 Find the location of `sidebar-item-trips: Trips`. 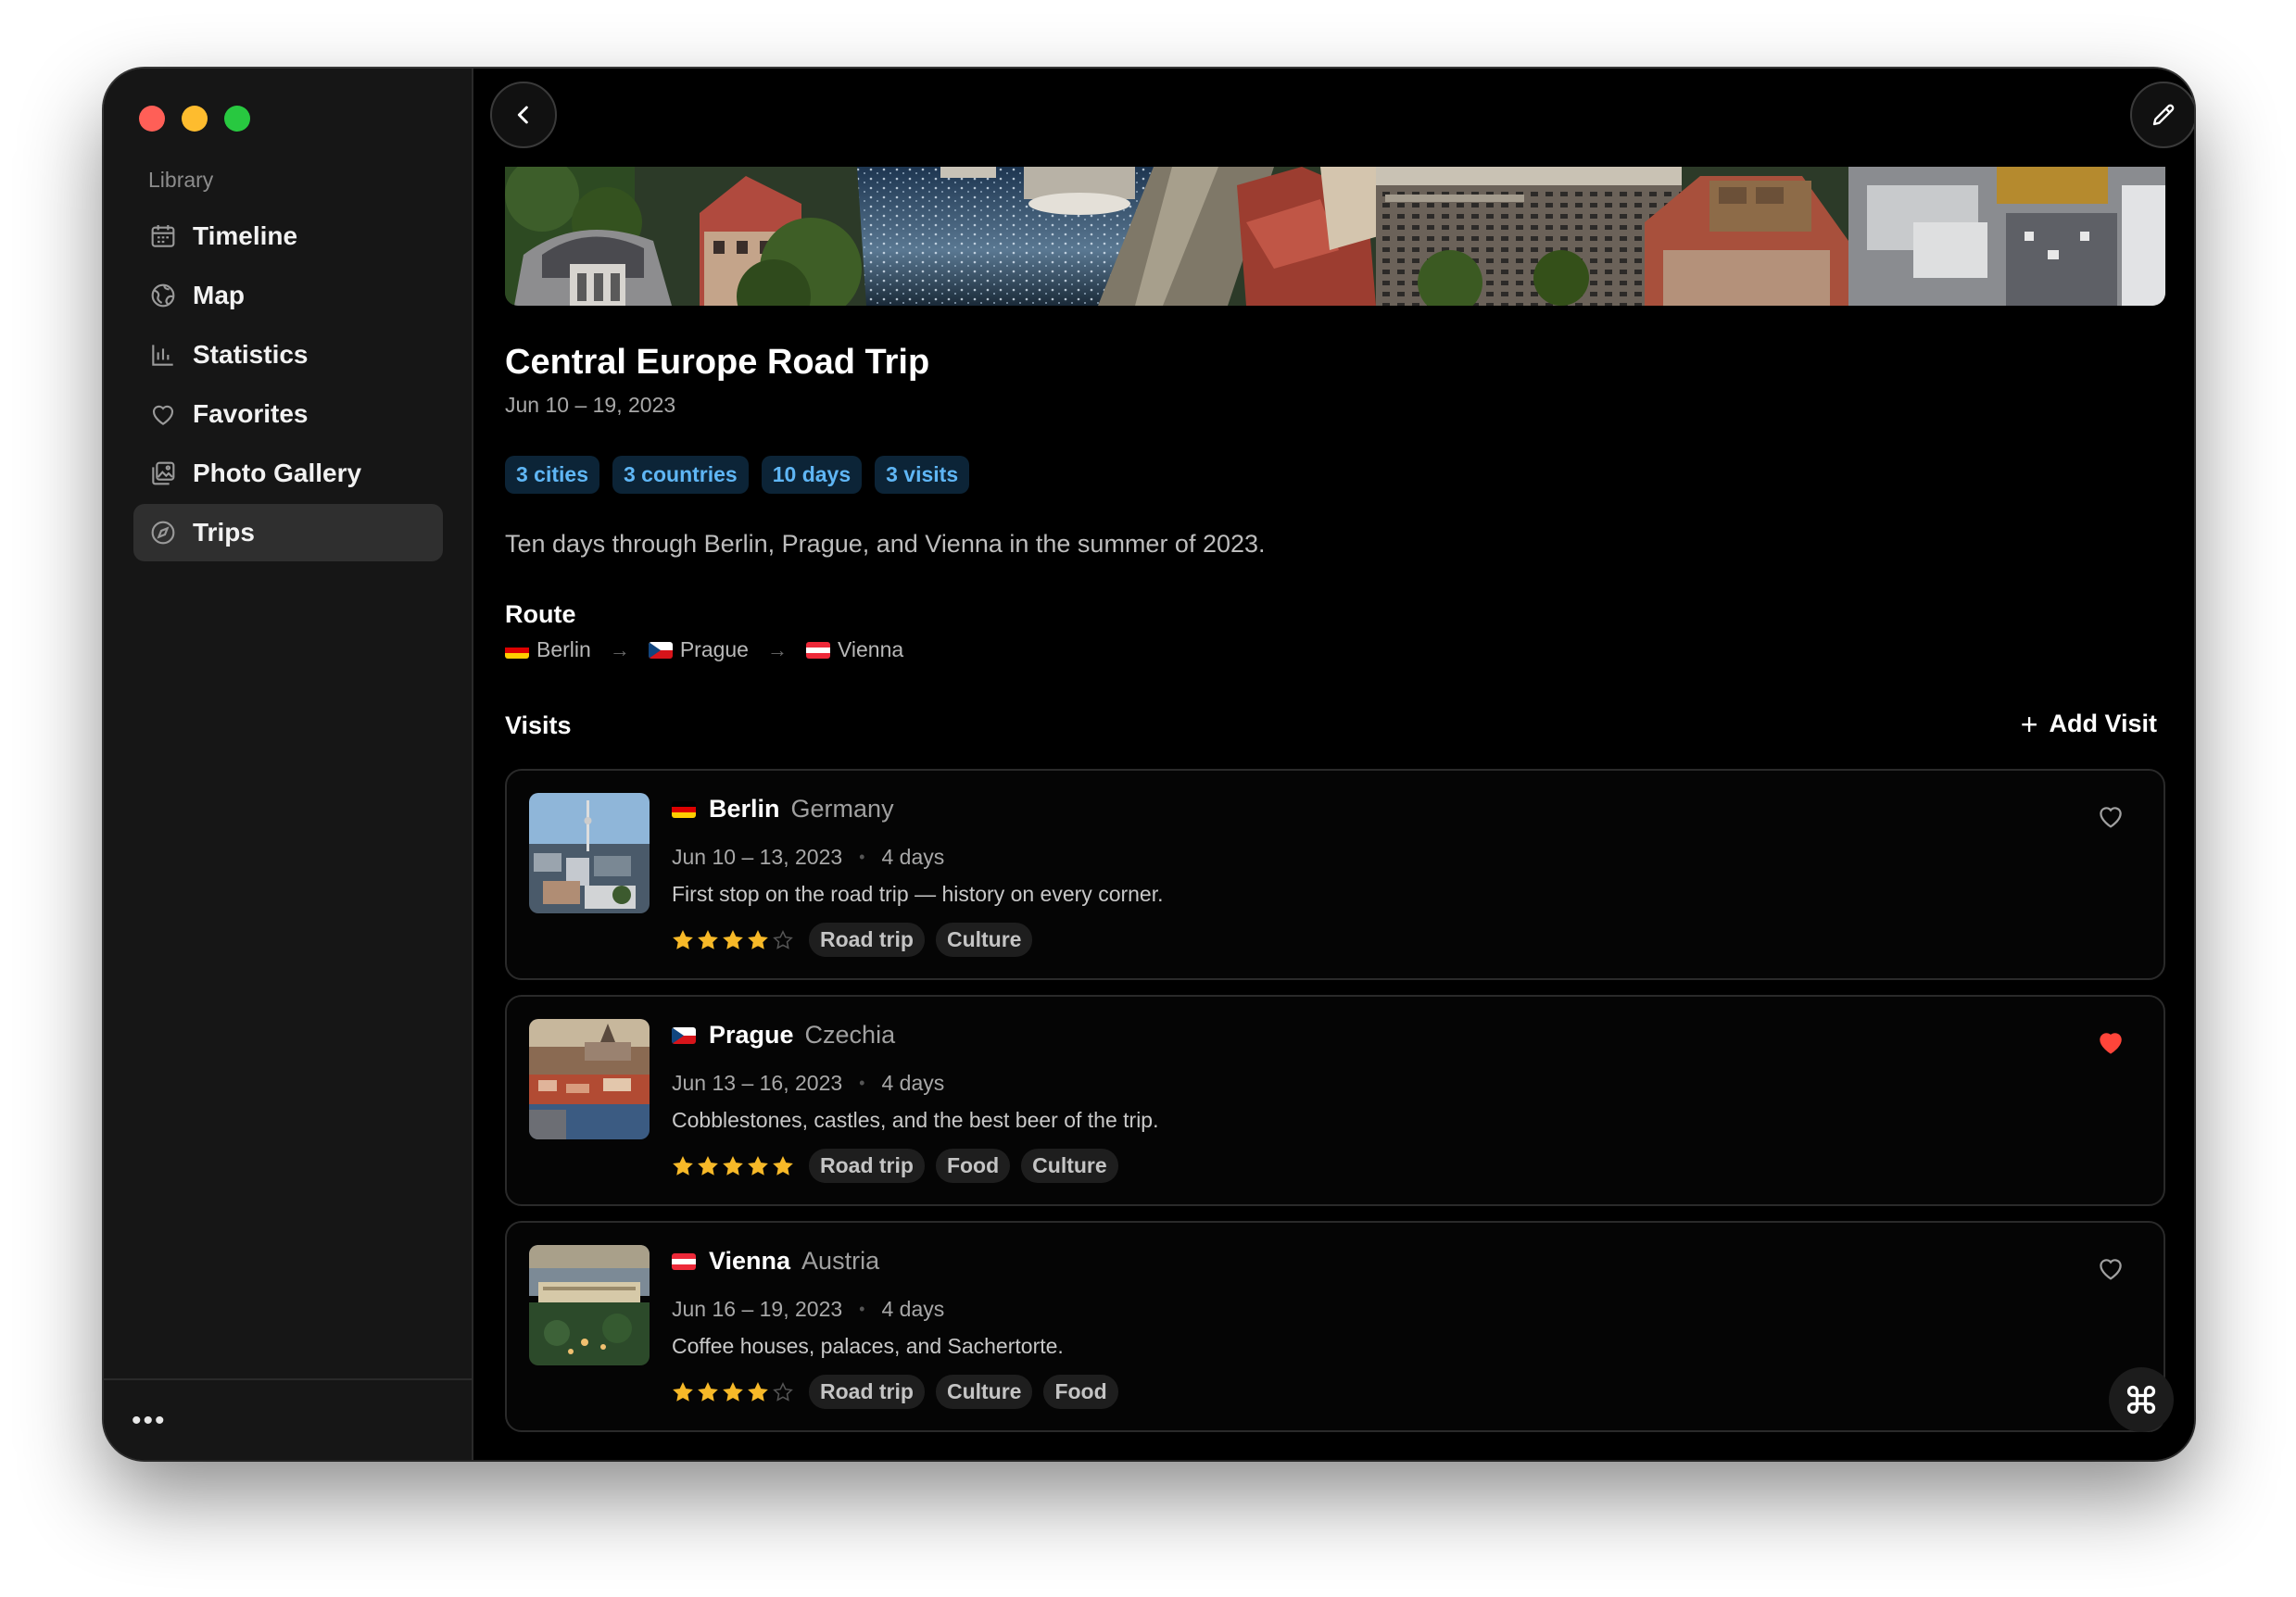

sidebar-item-trips: Trips is located at coordinates (288, 532).